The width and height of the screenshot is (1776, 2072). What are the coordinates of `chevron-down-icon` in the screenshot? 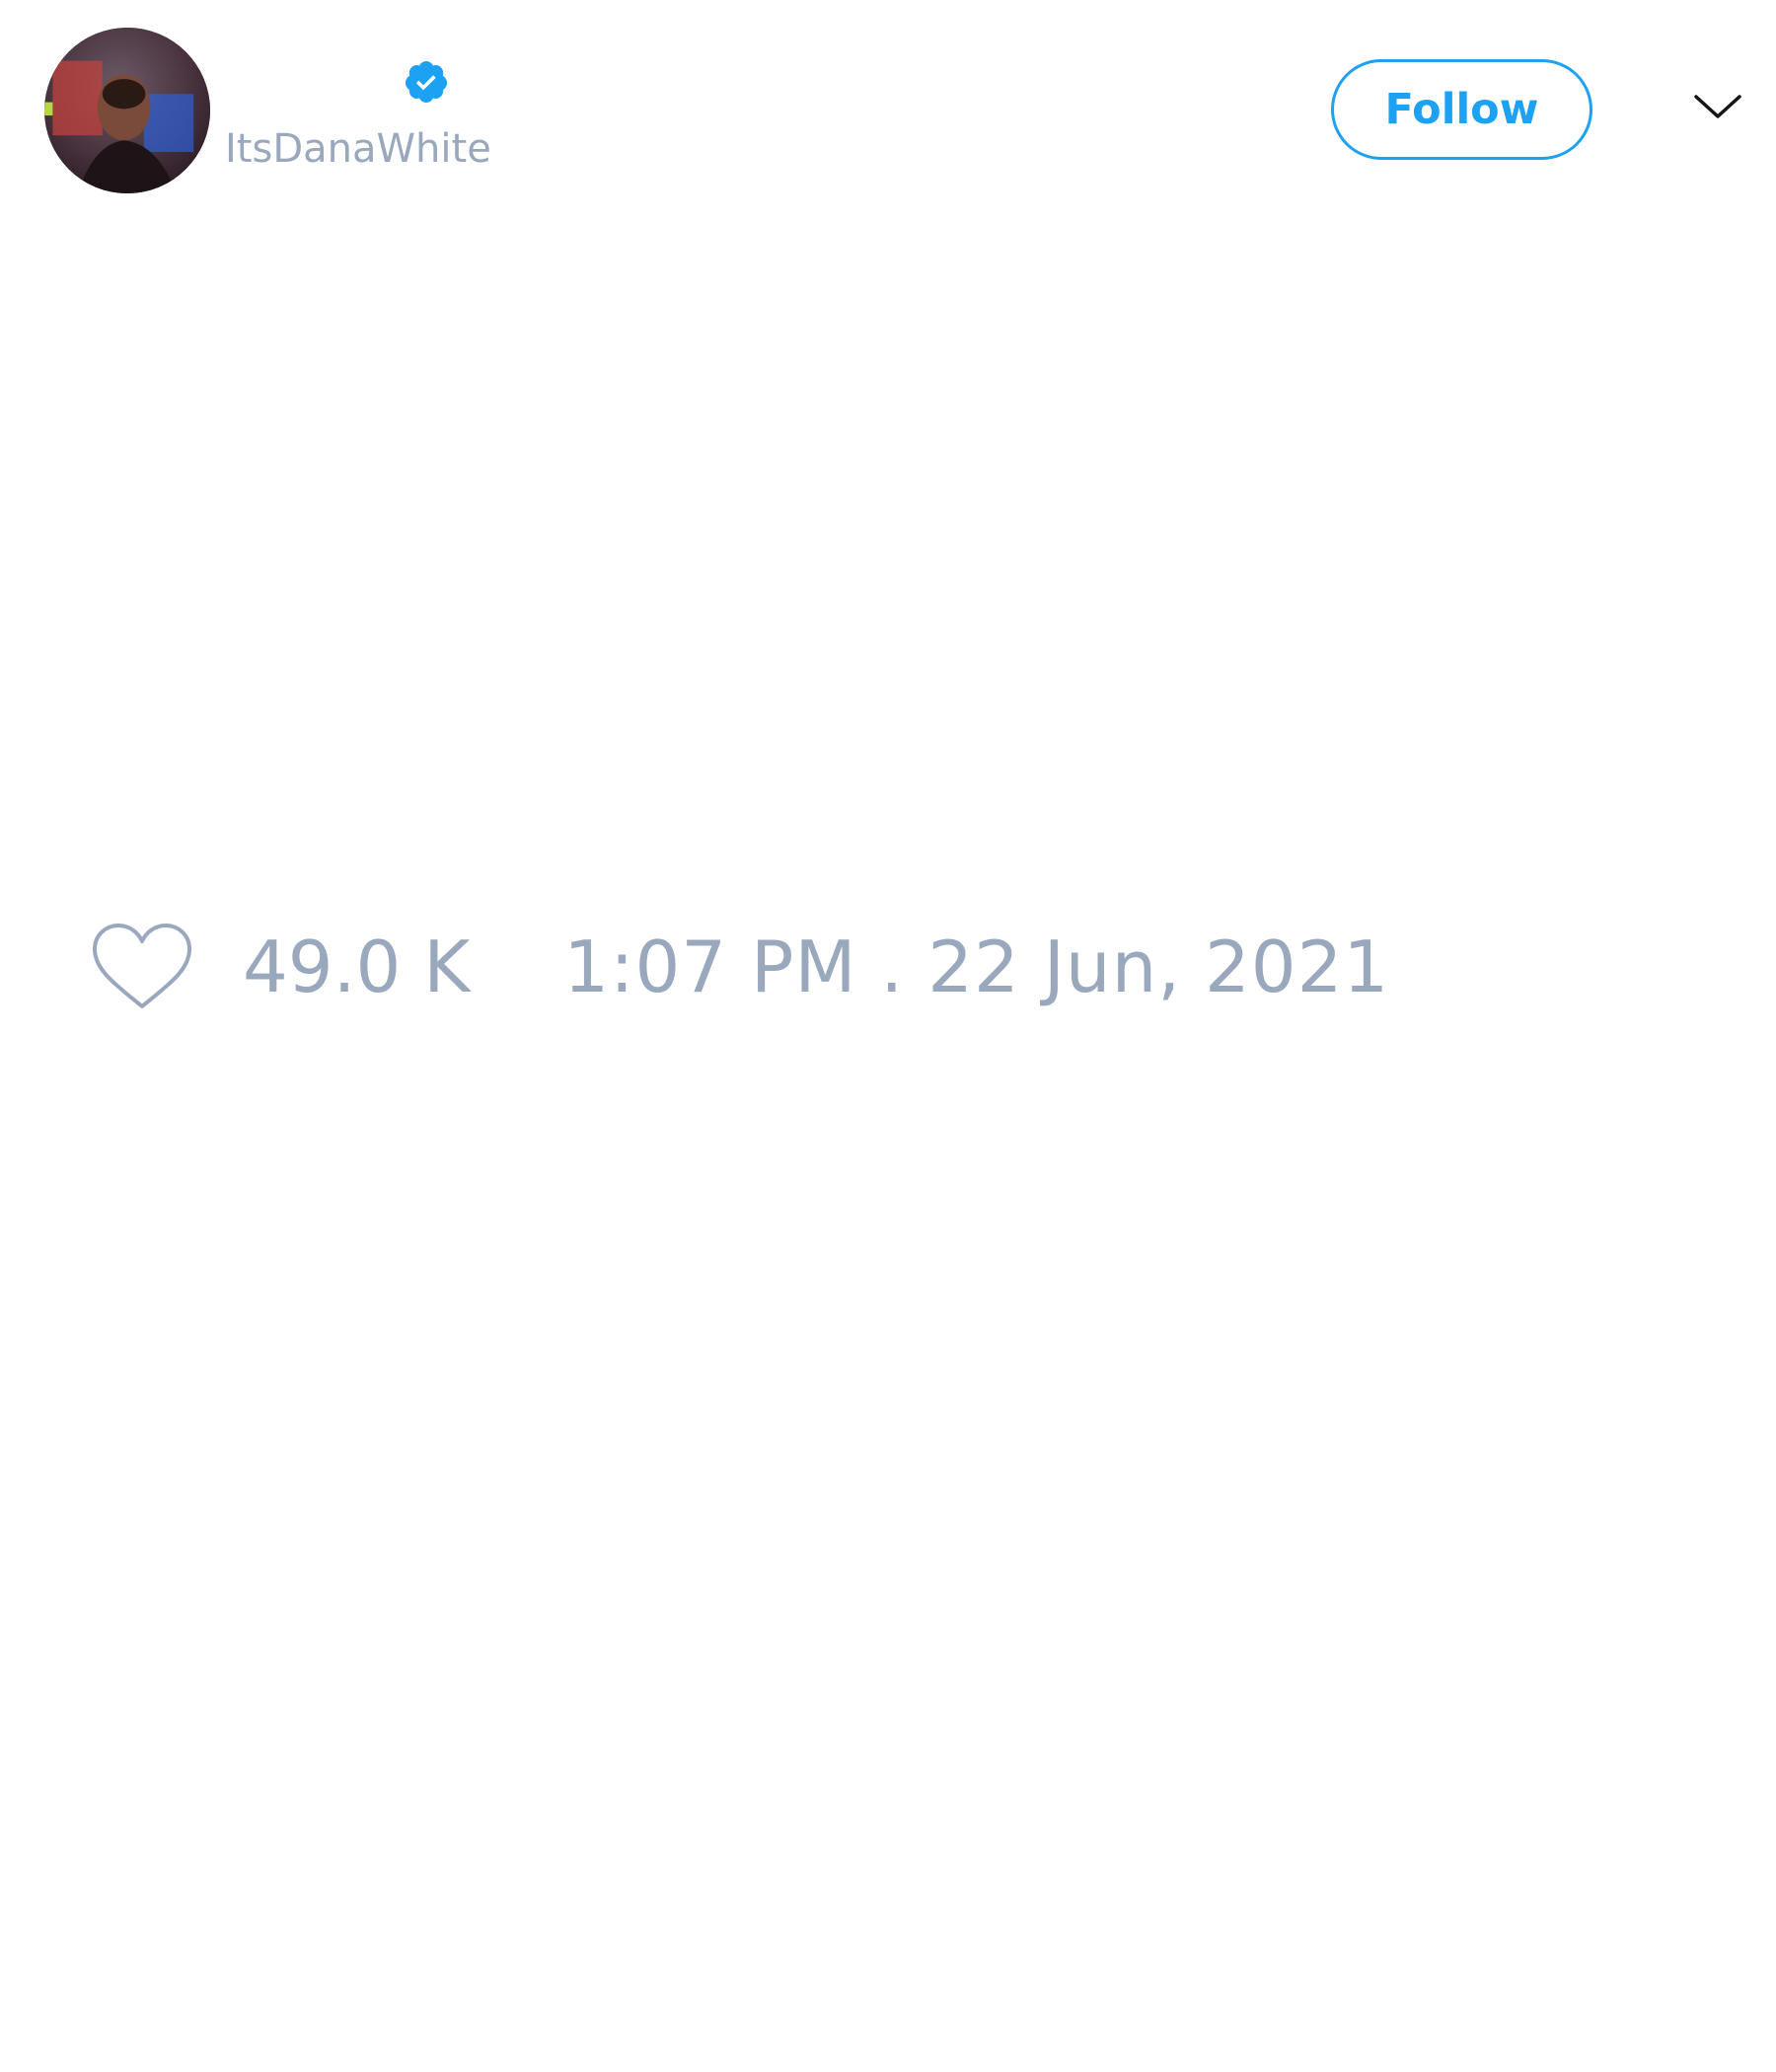 It's located at (1718, 109).